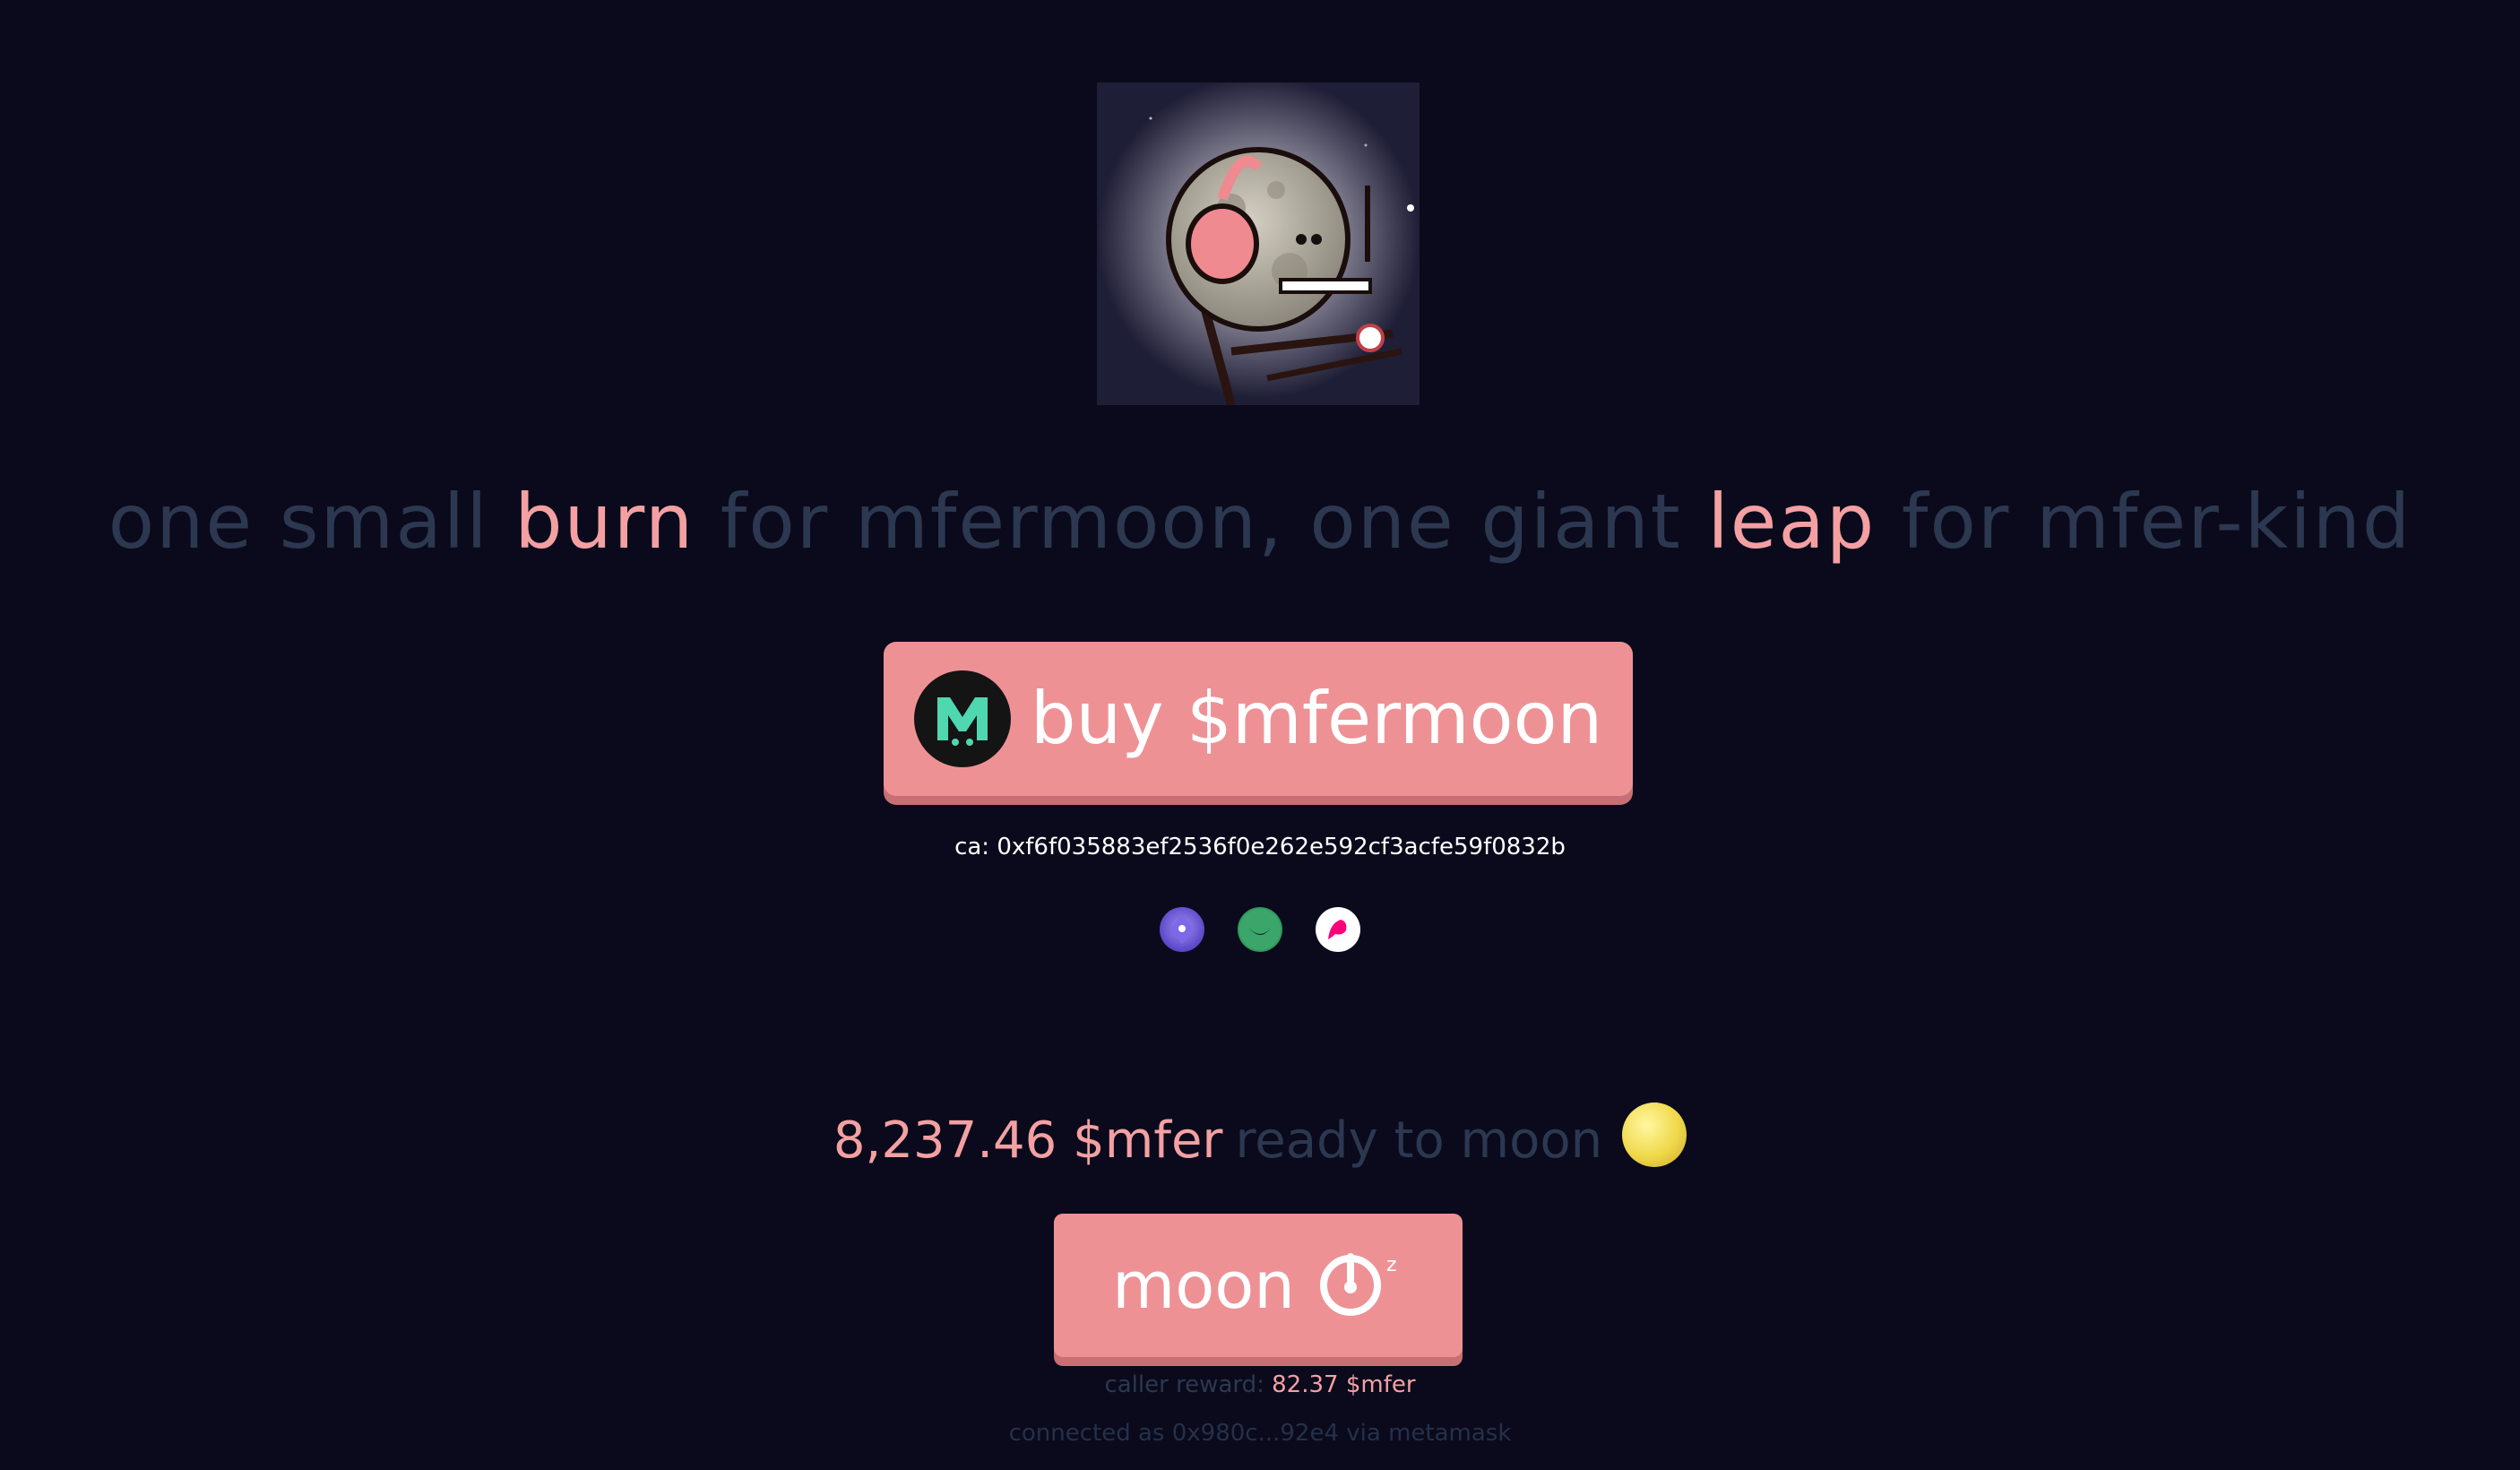  What do you see at coordinates (311, 522) in the screenshot?
I see `tagline-text: one small` at bounding box center [311, 522].